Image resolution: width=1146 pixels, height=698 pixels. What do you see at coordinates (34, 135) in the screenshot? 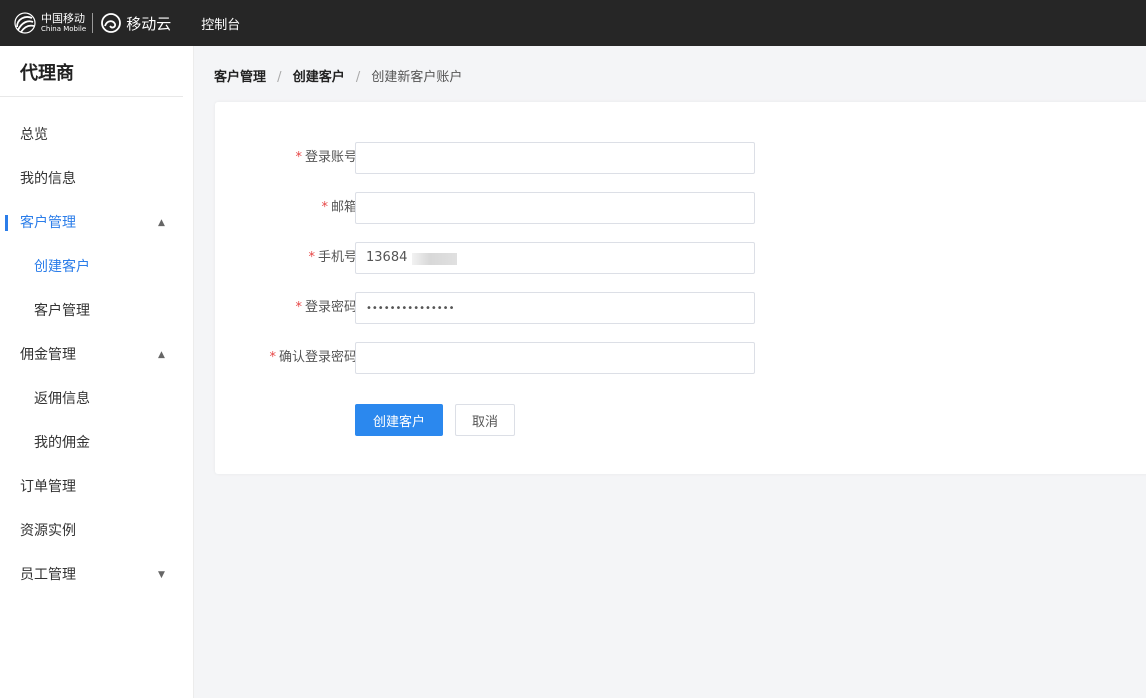
I see `sidebar-item-label: 总览` at bounding box center [34, 135].